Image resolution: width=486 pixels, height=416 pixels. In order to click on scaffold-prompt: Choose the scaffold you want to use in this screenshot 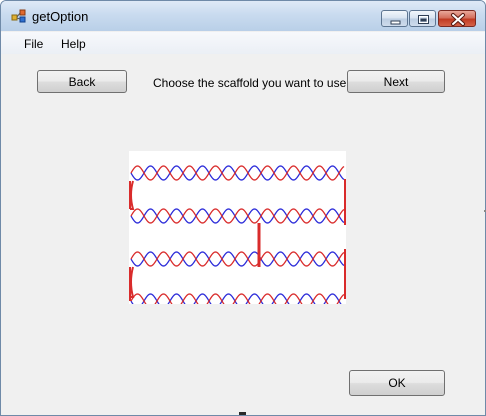, I will do `click(250, 83)`.